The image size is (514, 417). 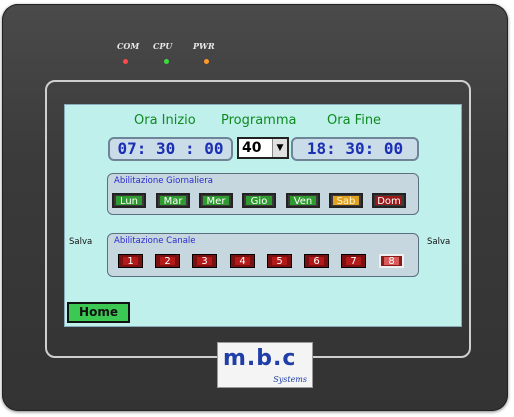 I want to click on channel-label: 8, so click(x=391, y=262).